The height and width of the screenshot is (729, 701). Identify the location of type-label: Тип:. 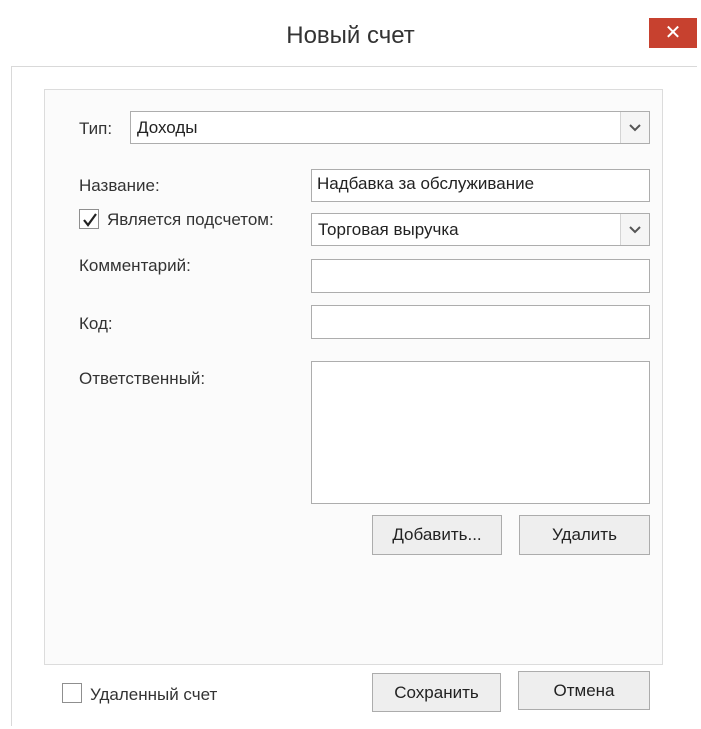
(96, 128).